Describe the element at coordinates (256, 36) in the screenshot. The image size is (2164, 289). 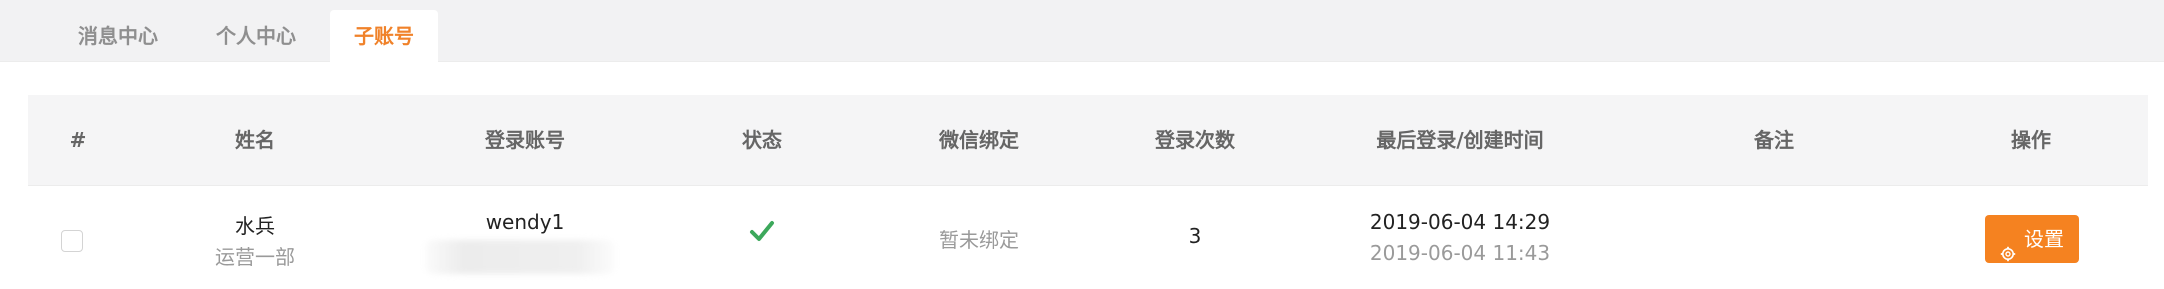
I see `tab-profile: 个人中心` at that location.